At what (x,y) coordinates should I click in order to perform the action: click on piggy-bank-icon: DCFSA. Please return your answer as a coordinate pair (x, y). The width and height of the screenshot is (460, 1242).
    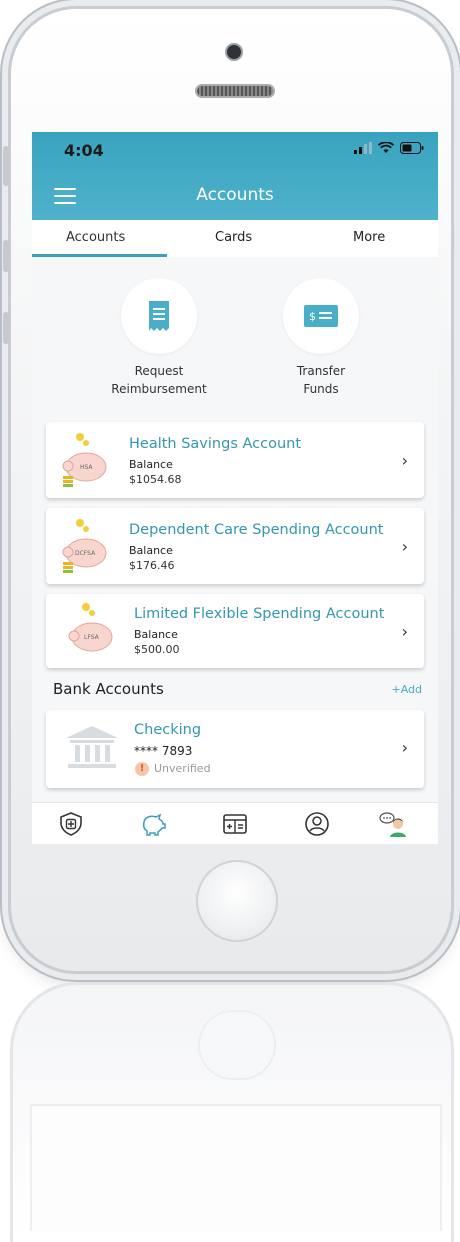
    Looking at the image, I should click on (84, 546).